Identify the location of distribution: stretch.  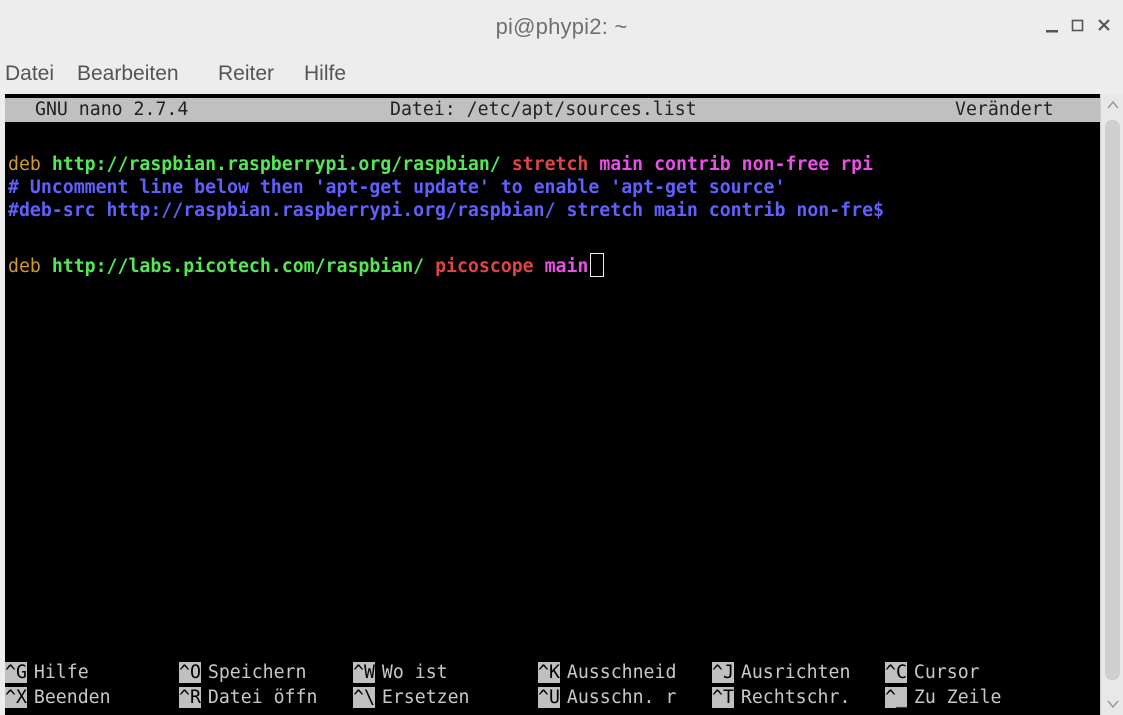
(550, 164).